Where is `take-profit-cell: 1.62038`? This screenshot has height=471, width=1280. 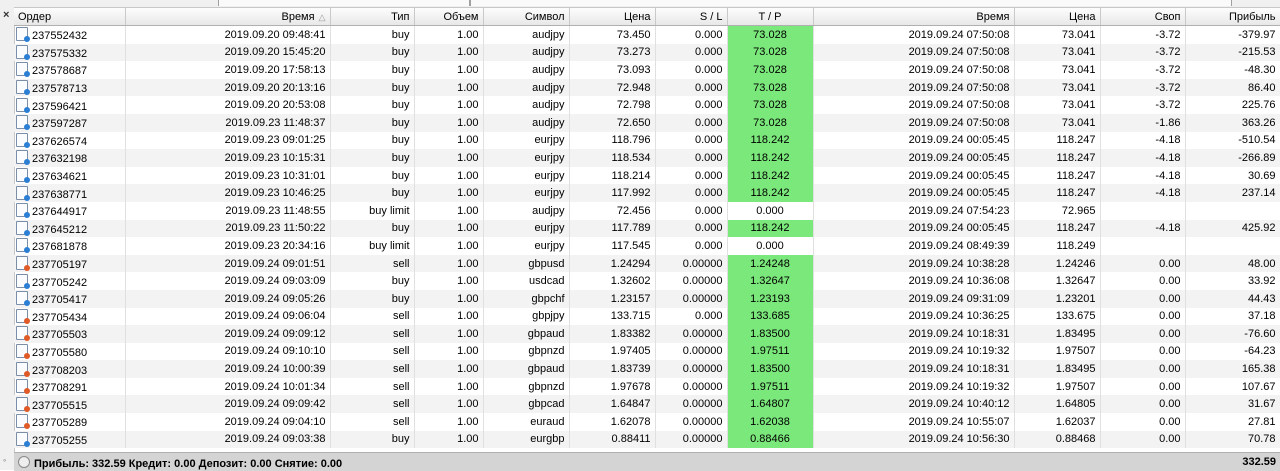 take-profit-cell: 1.62038 is located at coordinates (770, 422).